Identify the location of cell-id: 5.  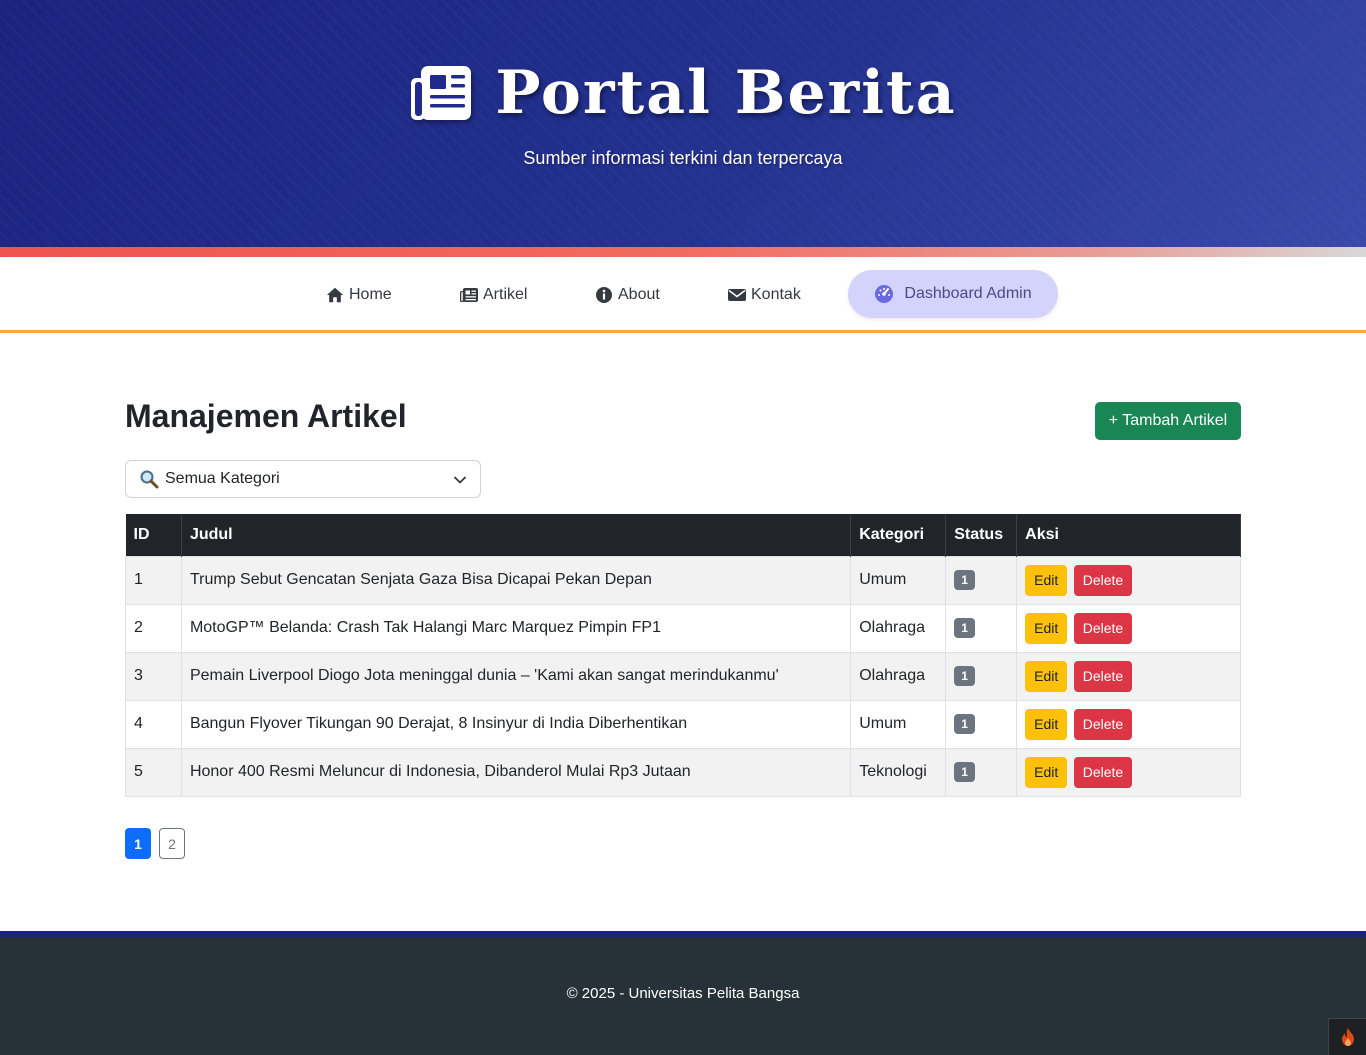
(153, 772).